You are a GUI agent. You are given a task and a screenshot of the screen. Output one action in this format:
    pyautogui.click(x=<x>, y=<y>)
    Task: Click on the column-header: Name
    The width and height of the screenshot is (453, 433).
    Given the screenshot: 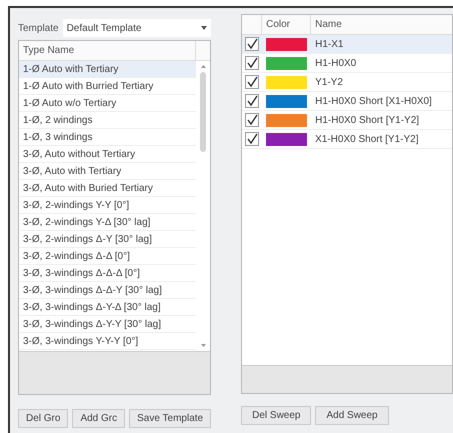 What is the action you would take?
    pyautogui.click(x=381, y=24)
    